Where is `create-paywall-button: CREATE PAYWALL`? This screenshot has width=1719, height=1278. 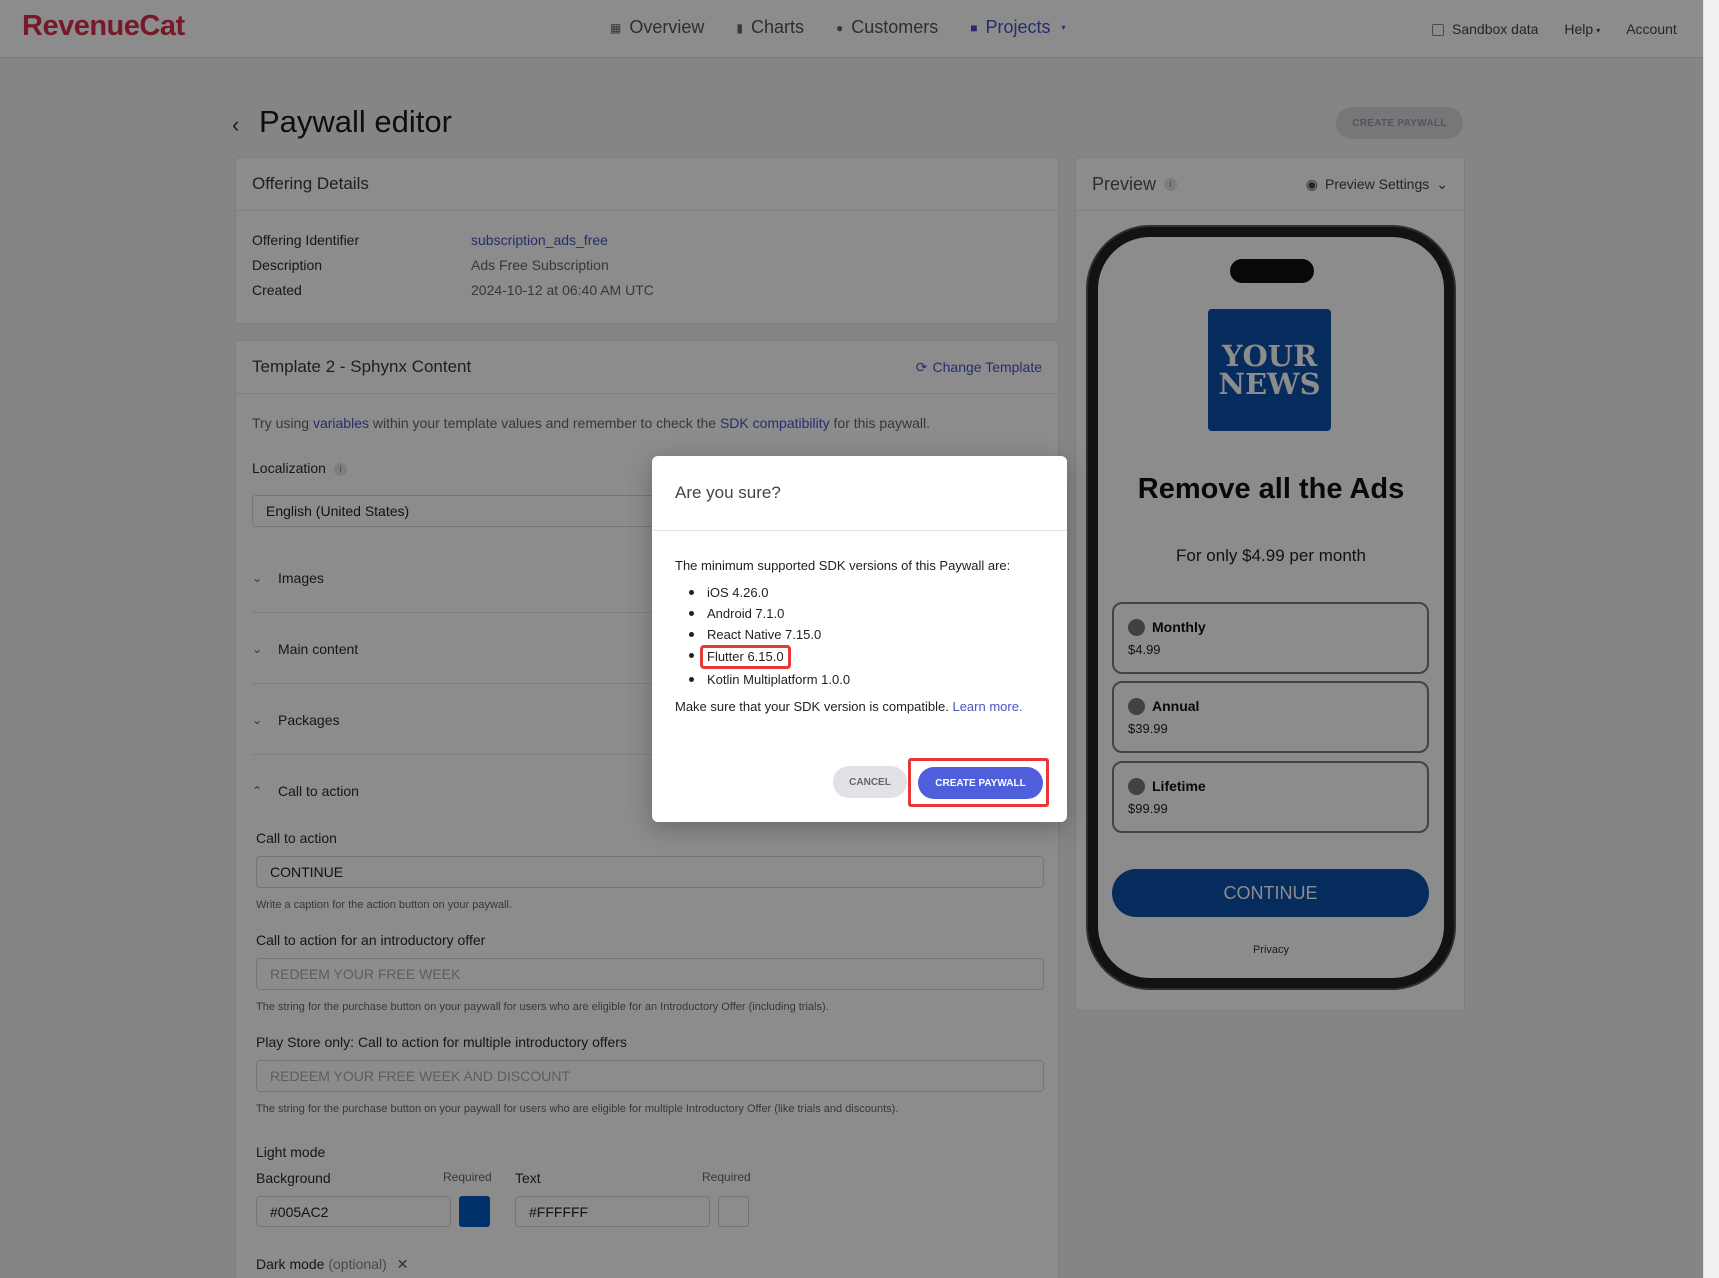
create-paywall-button: CREATE PAYWALL is located at coordinates (980, 783).